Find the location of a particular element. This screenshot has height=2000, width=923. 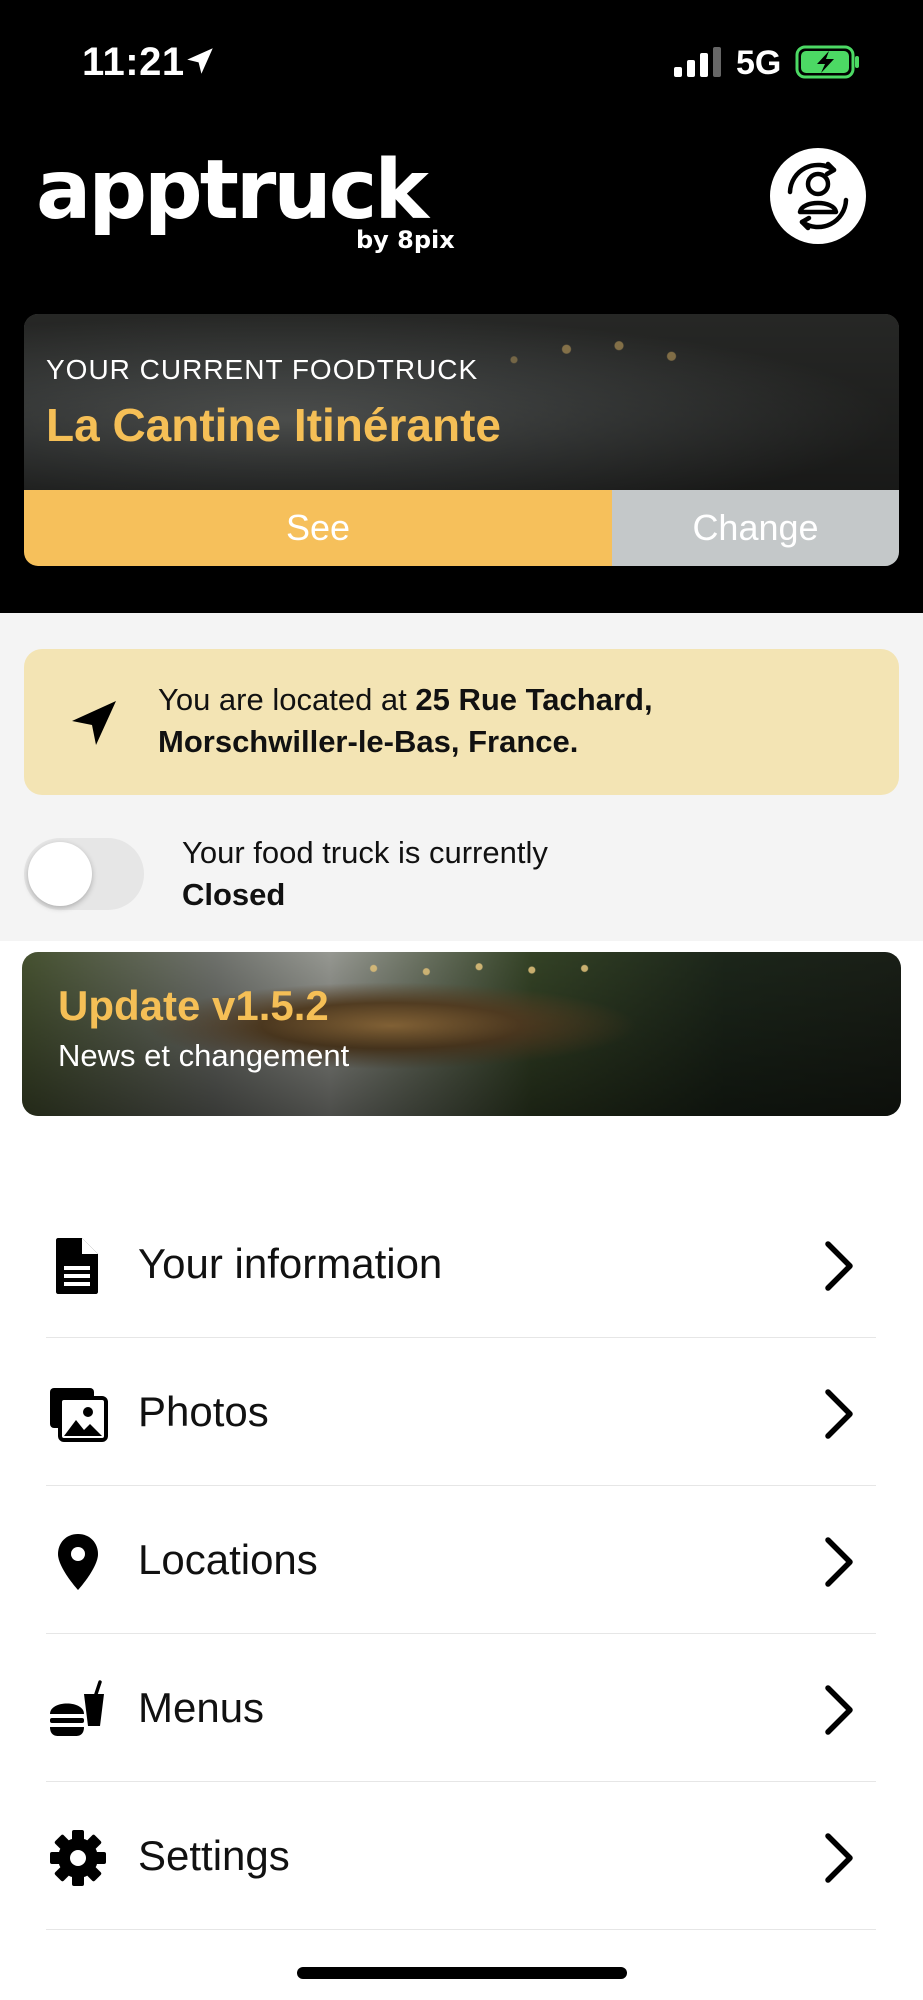

menu-item-locations: Locations is located at coordinates (461, 1560).